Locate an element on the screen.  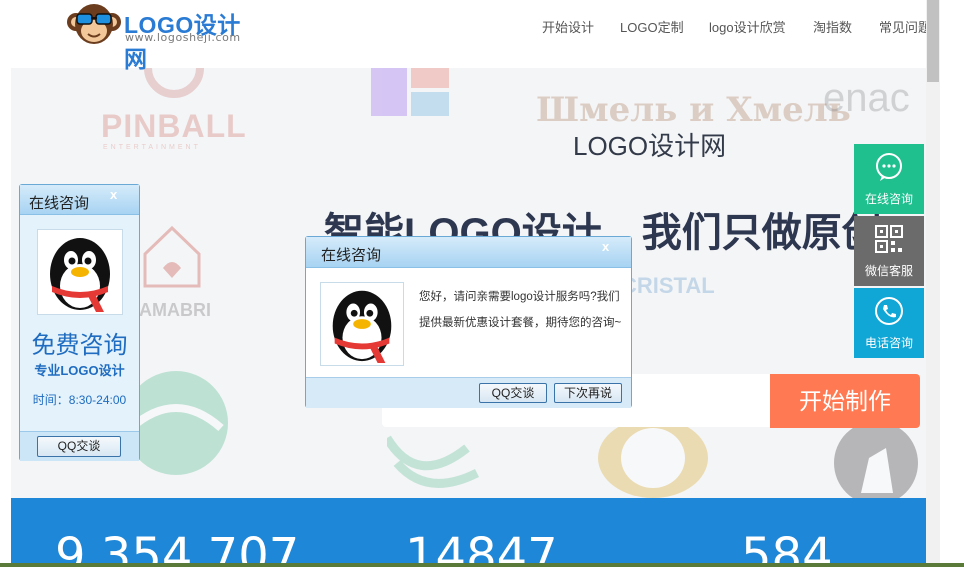
qq-widget-title: 在线咨询 is located at coordinates (59, 203).